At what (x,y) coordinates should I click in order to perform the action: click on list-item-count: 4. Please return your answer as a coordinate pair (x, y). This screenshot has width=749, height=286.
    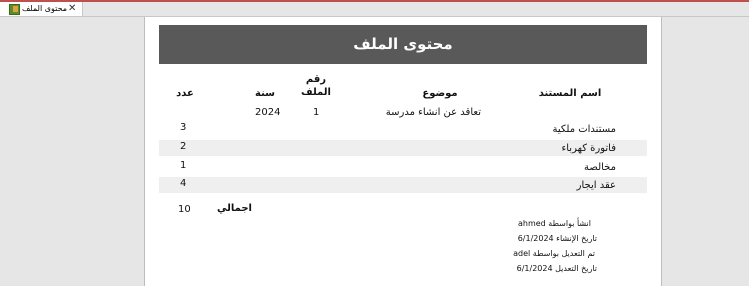
    Looking at the image, I should click on (183, 183).